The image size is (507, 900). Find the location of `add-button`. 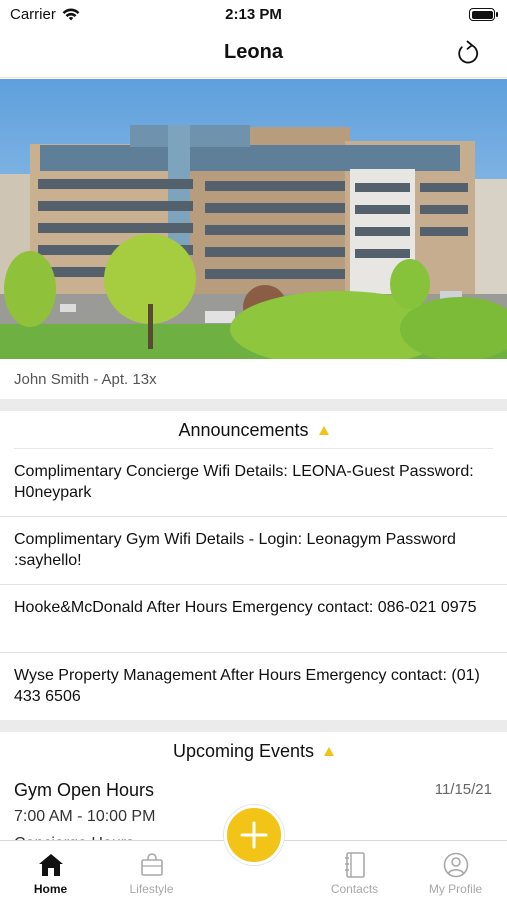

add-button is located at coordinates (254, 835).